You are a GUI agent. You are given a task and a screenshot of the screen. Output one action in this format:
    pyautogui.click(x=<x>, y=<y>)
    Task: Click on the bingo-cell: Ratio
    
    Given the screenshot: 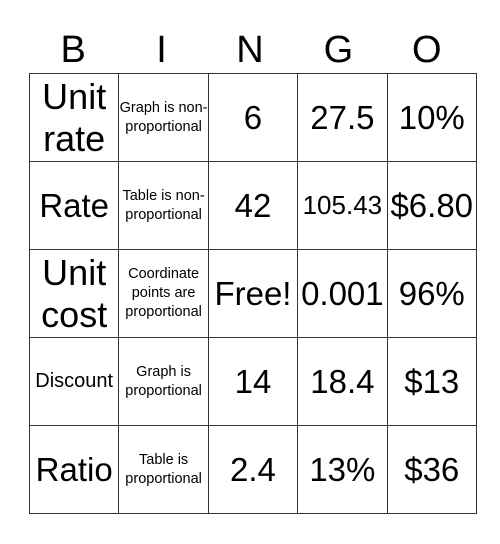 What is the action you would take?
    pyautogui.click(x=74, y=469)
    